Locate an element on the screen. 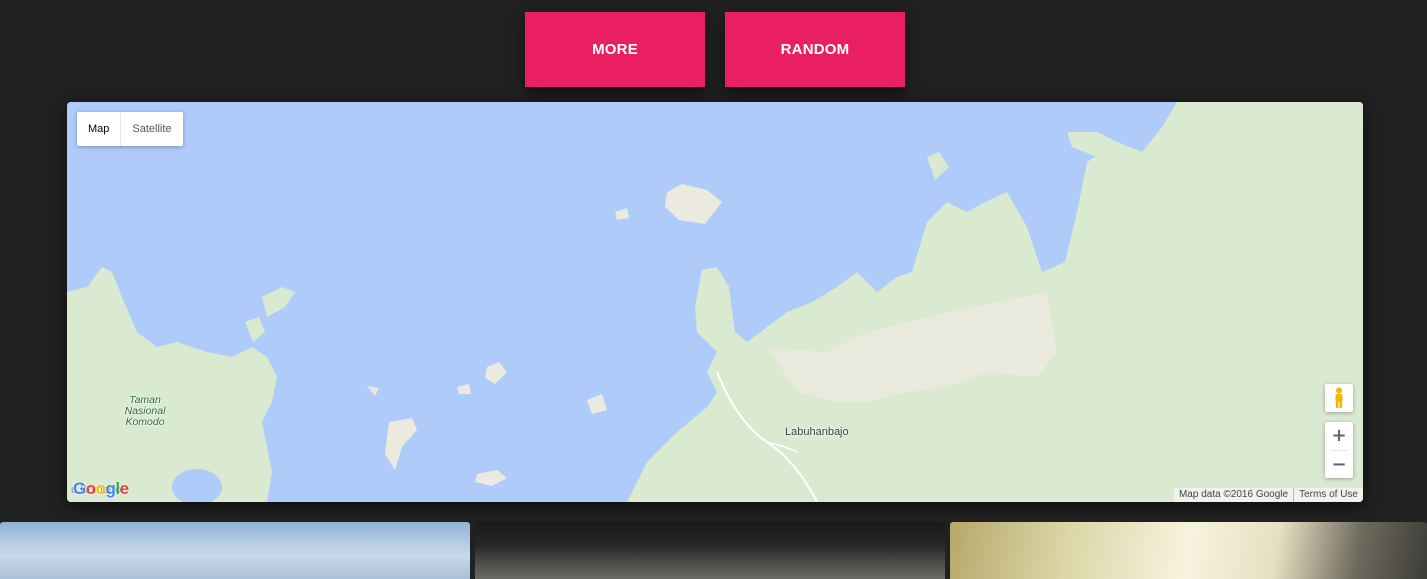  minus-icon: − is located at coordinates (1339, 464).